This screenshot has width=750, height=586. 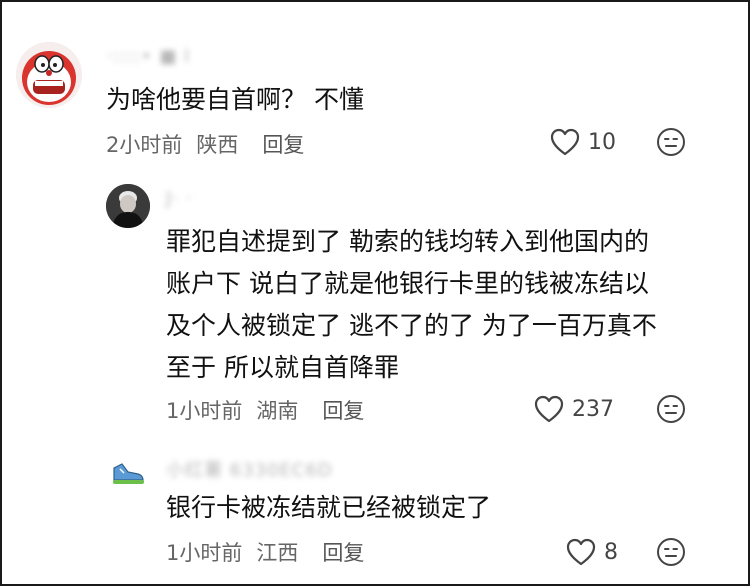 I want to click on person-avatar-image, so click(x=128, y=206).